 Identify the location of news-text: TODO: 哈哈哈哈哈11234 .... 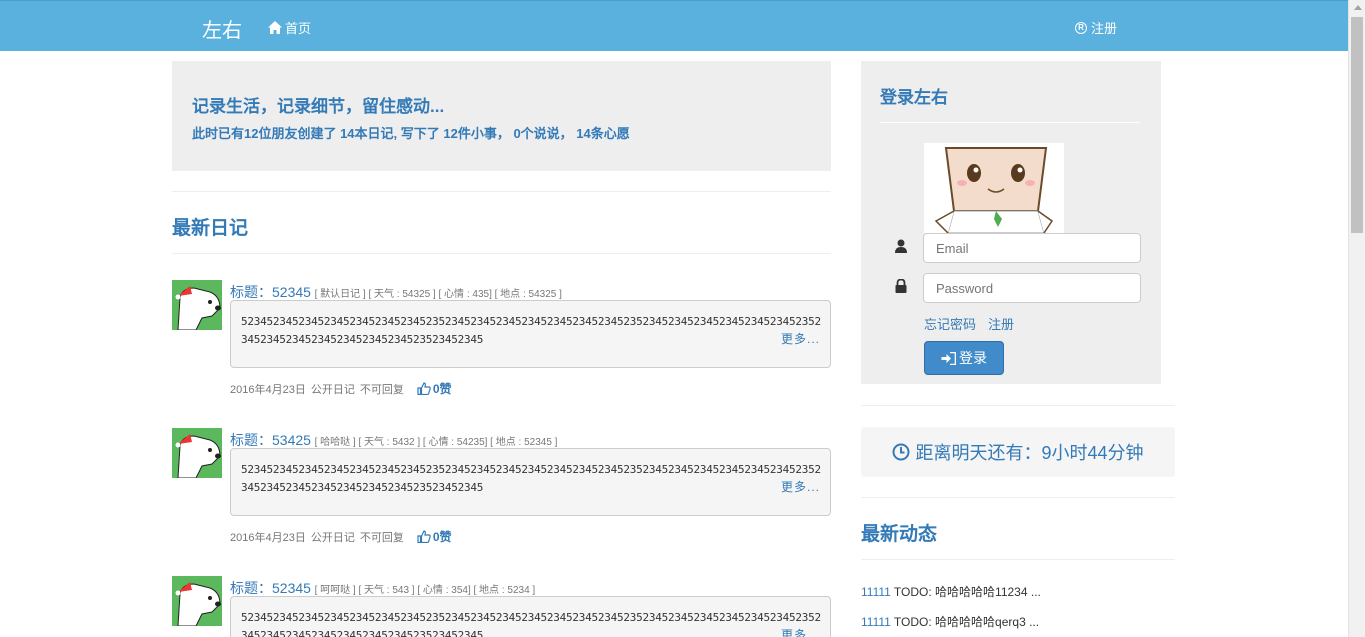
(965, 592).